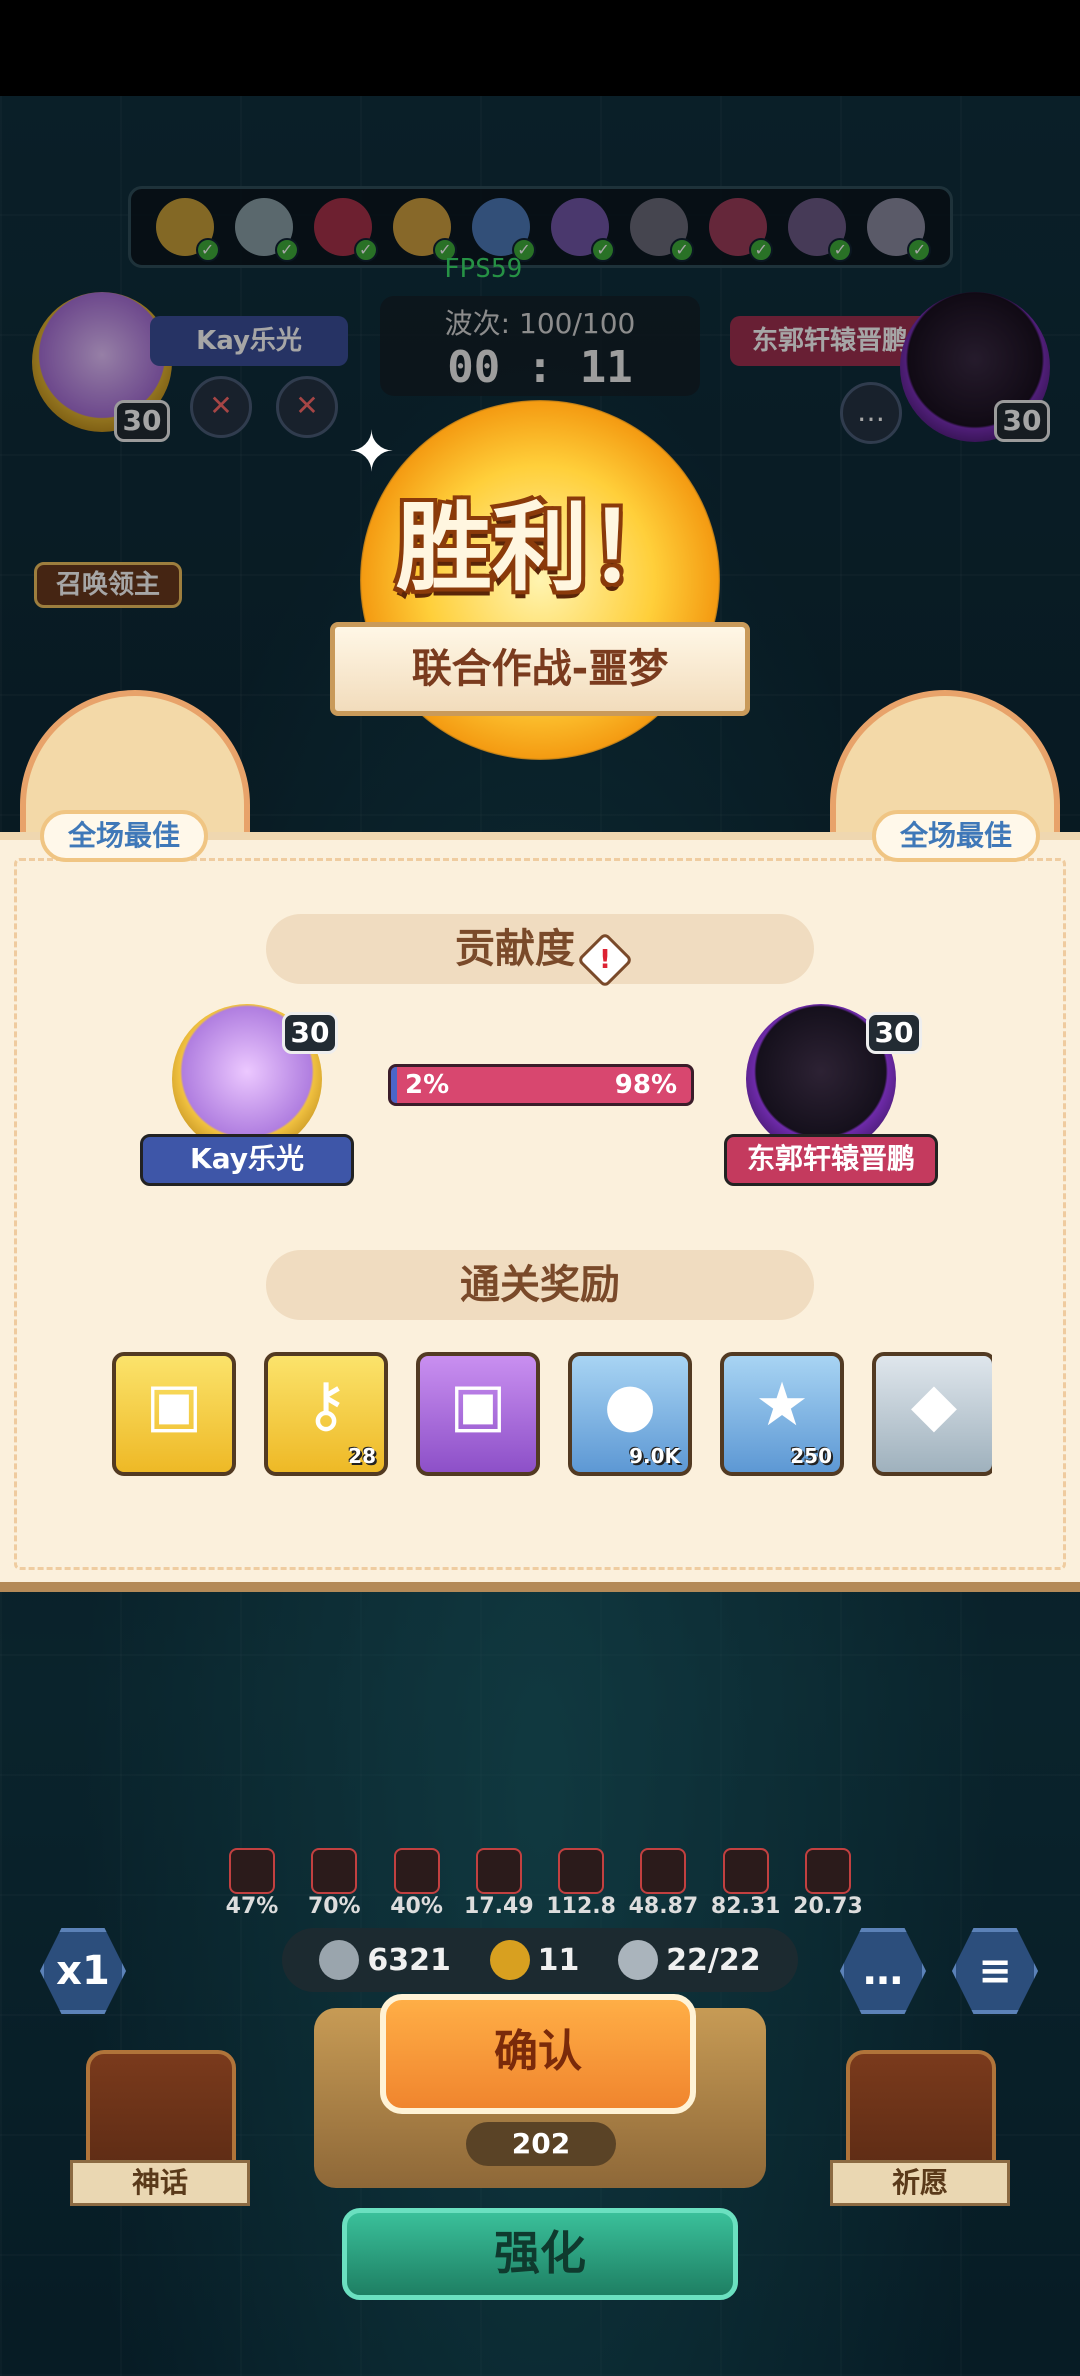 Image resolution: width=1080 pixels, height=2376 pixels. Describe the element at coordinates (831, 1160) in the screenshot. I see `contribution-right-name: 东郭轩辕晋鹏` at that location.